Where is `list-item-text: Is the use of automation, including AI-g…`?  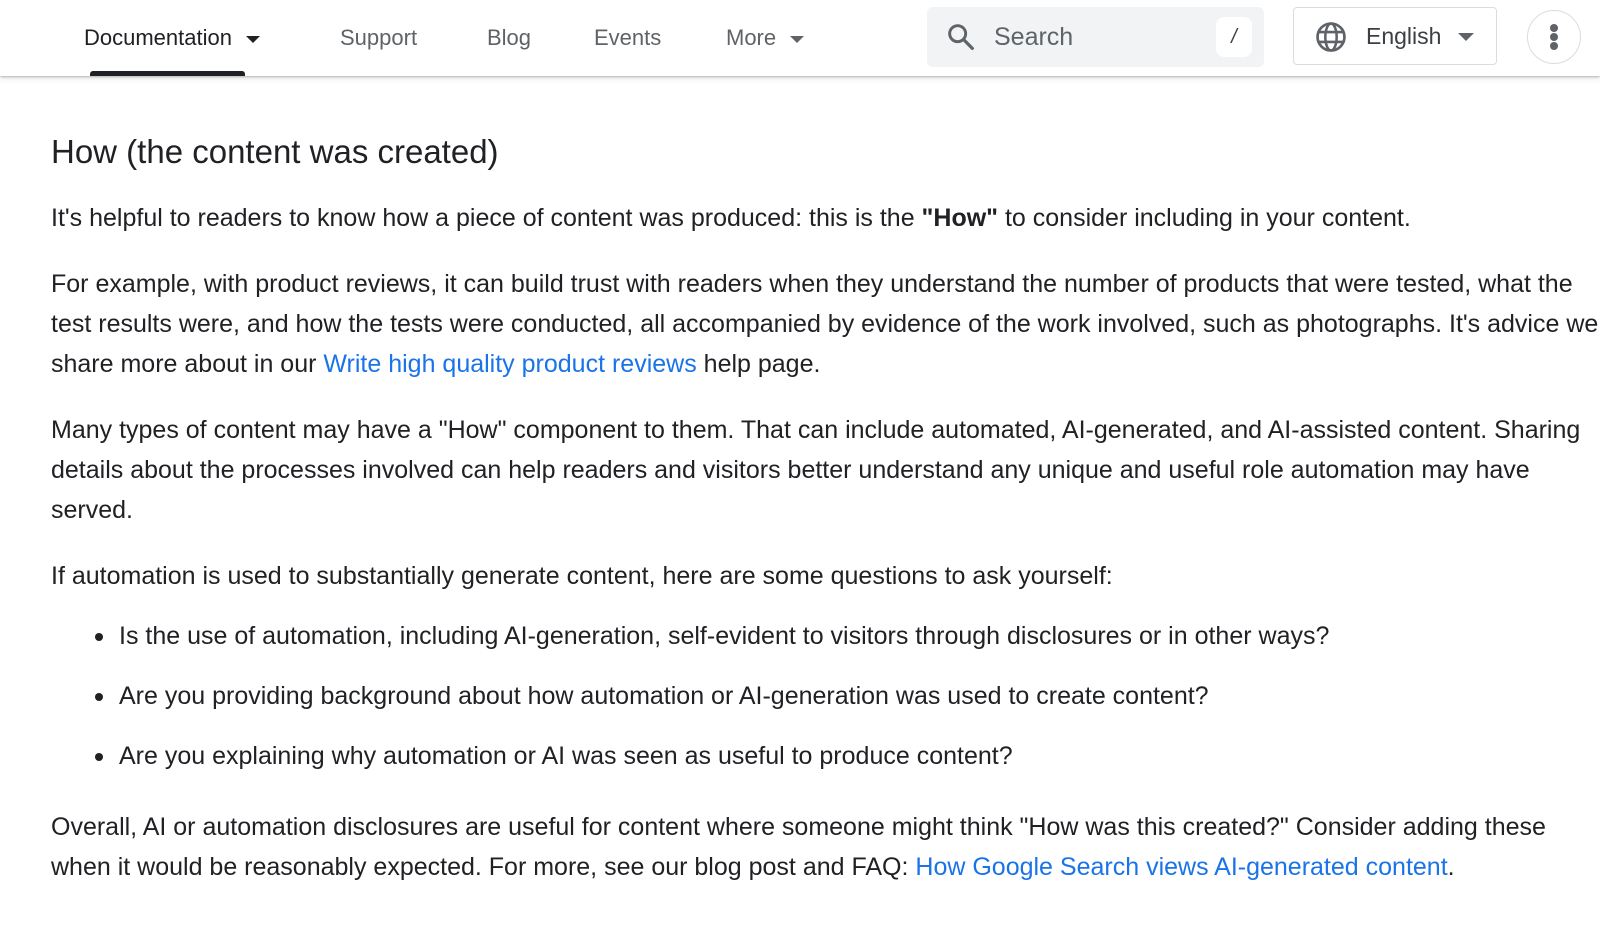 list-item-text: Is the use of automation, including AI-g… is located at coordinates (724, 636).